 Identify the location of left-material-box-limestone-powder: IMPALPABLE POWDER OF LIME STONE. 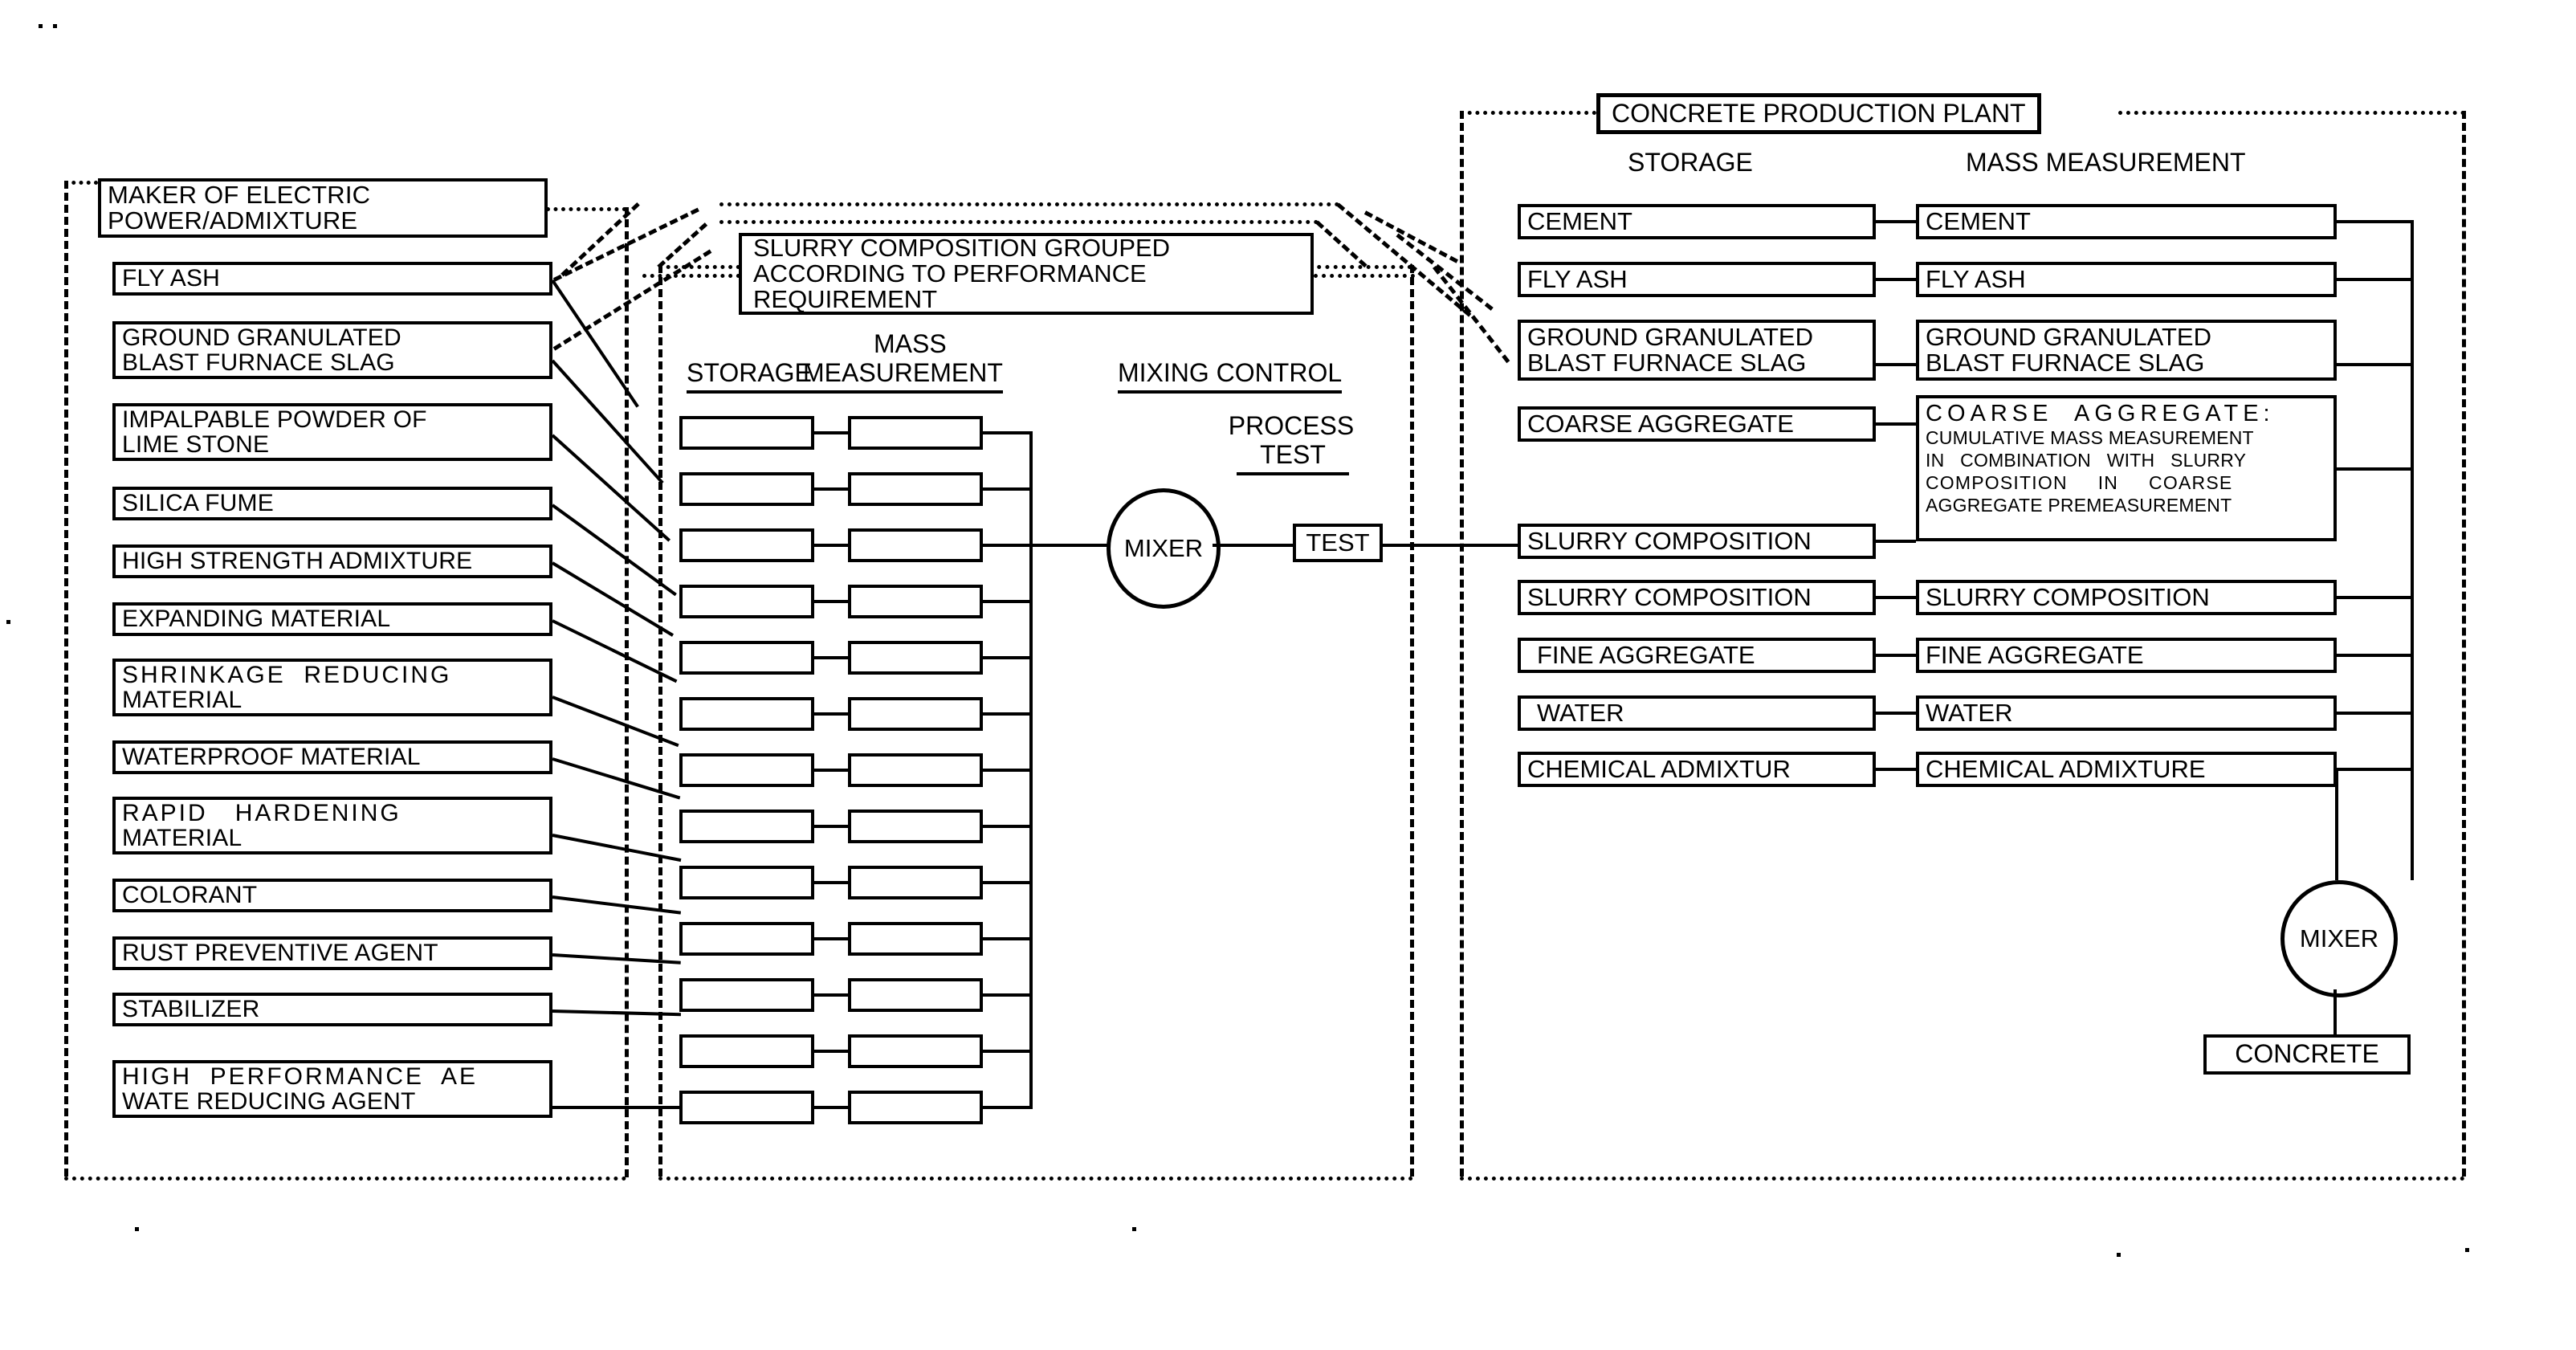
(332, 432).